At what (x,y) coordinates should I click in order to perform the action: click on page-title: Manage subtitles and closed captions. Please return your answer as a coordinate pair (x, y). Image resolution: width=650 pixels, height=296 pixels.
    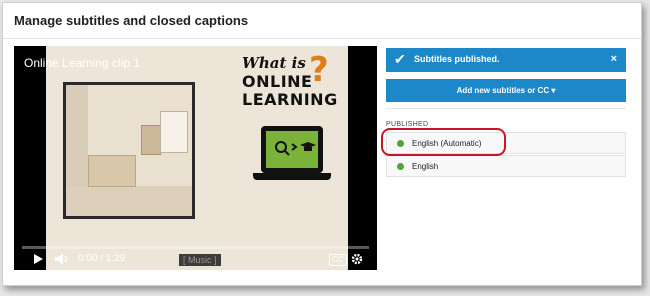
    Looking at the image, I should click on (131, 20).